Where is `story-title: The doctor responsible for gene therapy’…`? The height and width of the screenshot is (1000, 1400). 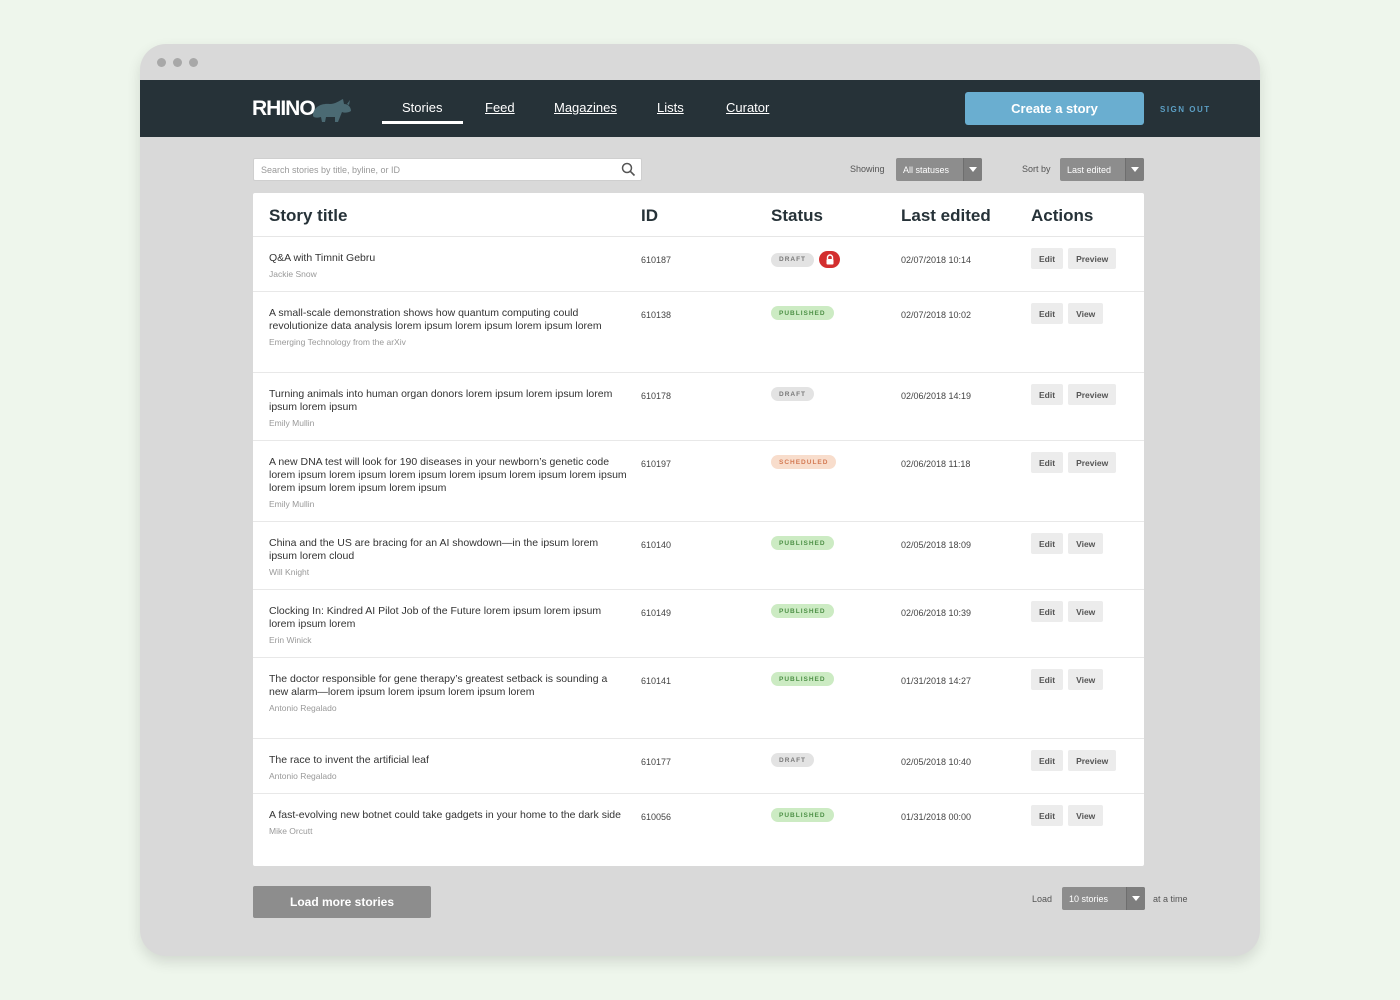
story-title: The doctor responsible for gene therapy’… is located at coordinates (449, 694).